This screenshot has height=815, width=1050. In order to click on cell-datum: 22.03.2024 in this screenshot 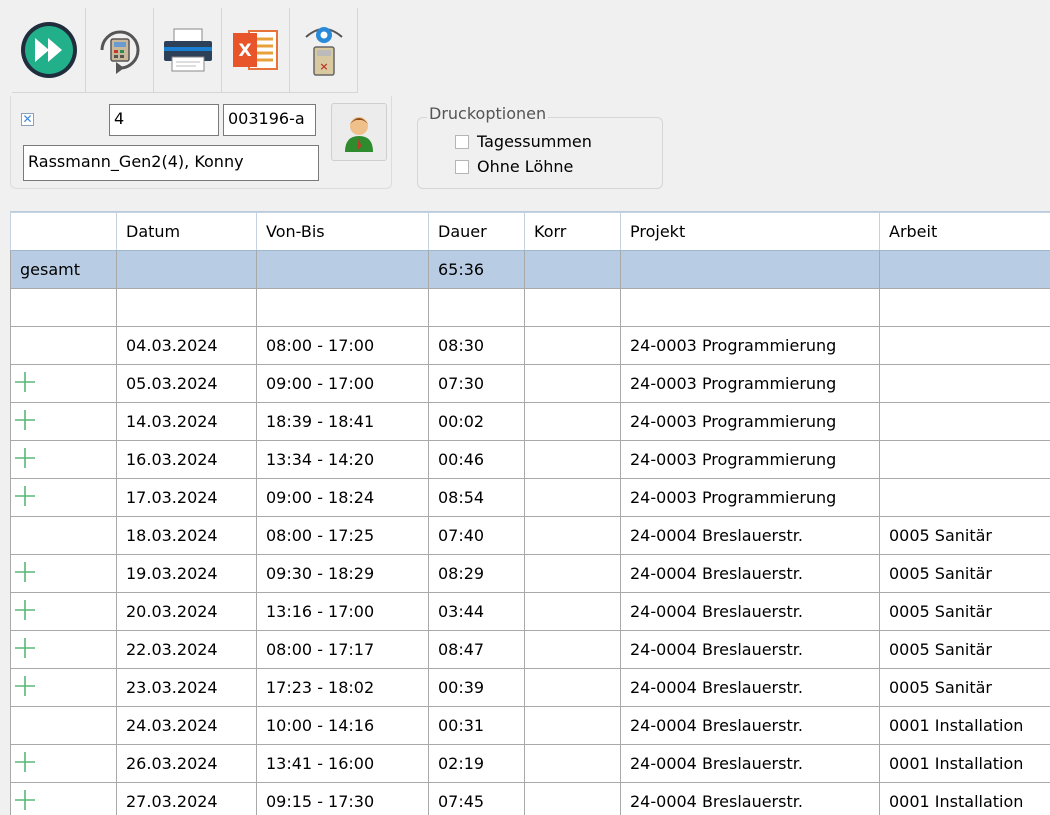, I will do `click(187, 650)`.